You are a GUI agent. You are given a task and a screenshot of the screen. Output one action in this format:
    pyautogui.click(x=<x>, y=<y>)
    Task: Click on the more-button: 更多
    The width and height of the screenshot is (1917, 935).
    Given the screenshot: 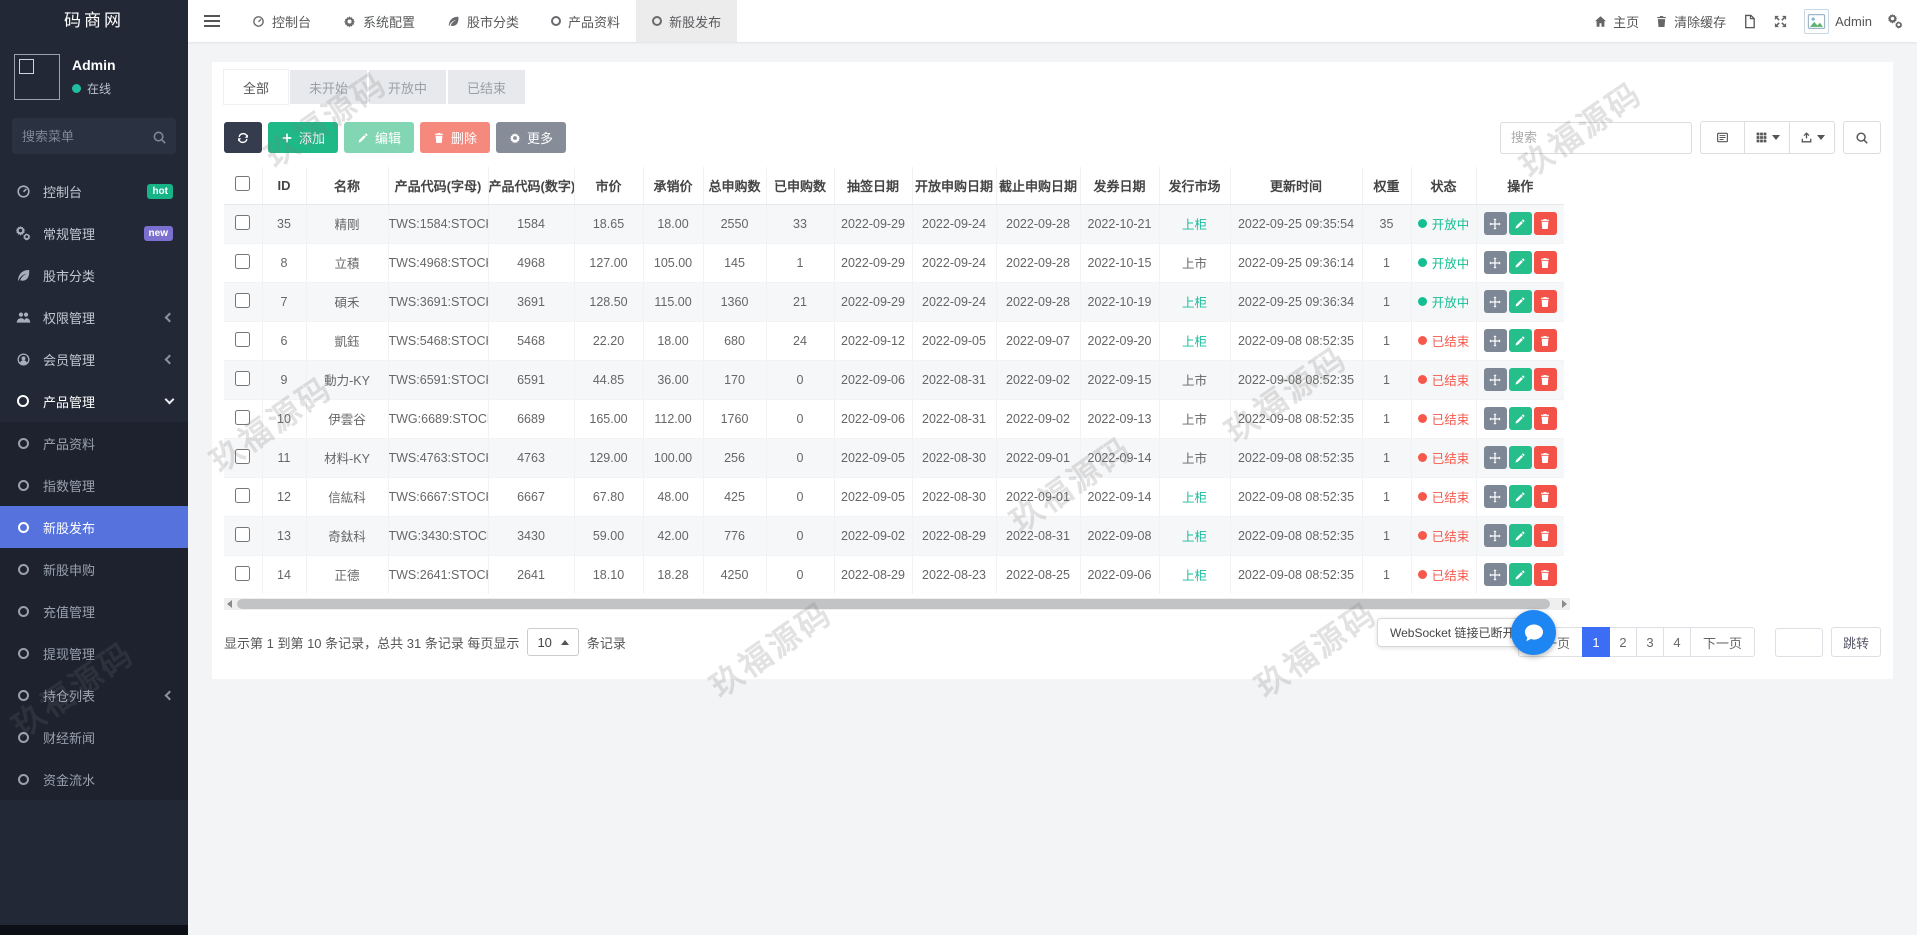 What is the action you would take?
    pyautogui.click(x=531, y=137)
    